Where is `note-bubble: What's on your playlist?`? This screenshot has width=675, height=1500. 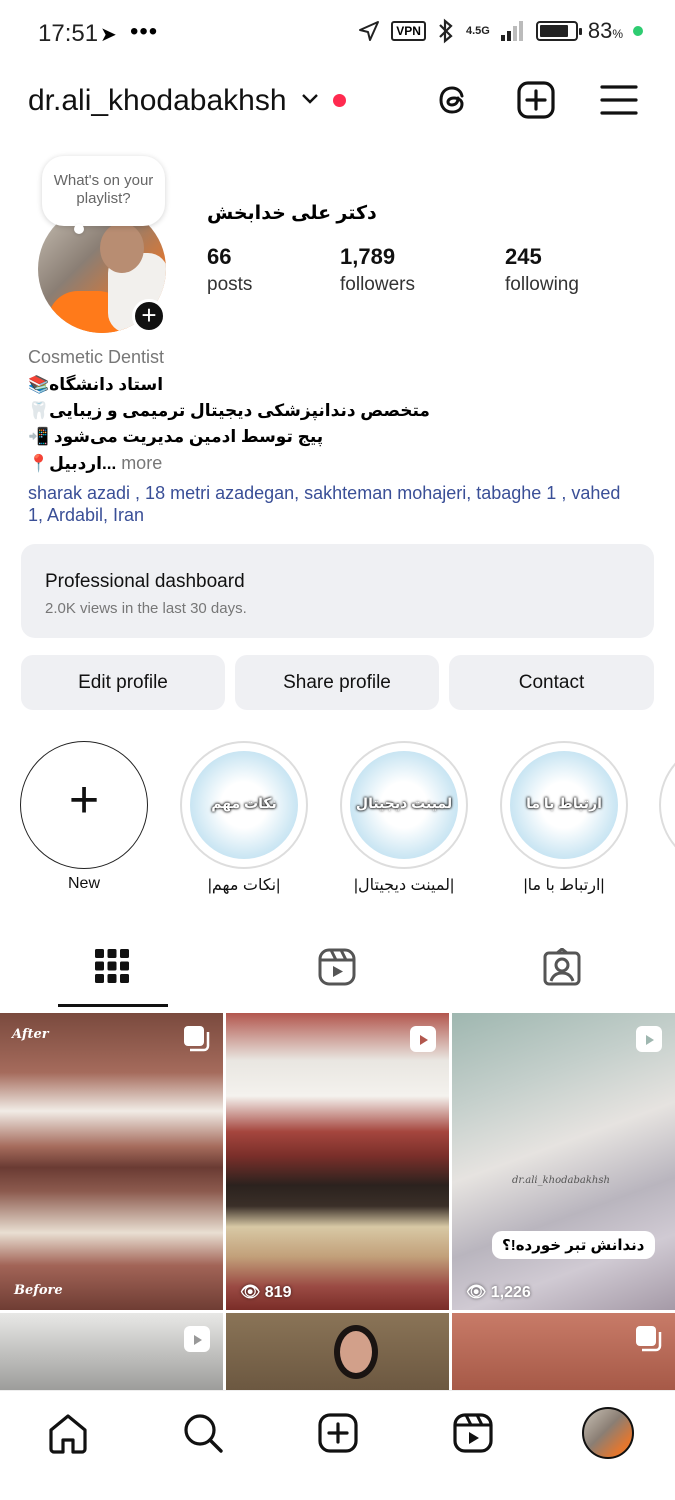 note-bubble: What's on your playlist? is located at coordinates (103, 195).